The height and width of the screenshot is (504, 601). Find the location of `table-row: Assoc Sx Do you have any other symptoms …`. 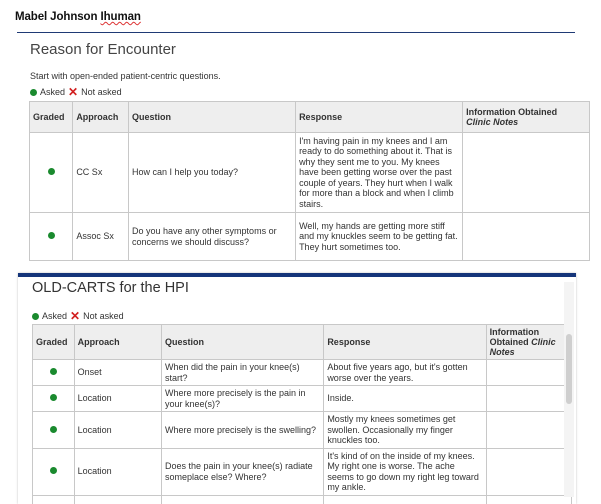

table-row: Assoc Sx Do you have any other symptoms … is located at coordinates (309, 236).